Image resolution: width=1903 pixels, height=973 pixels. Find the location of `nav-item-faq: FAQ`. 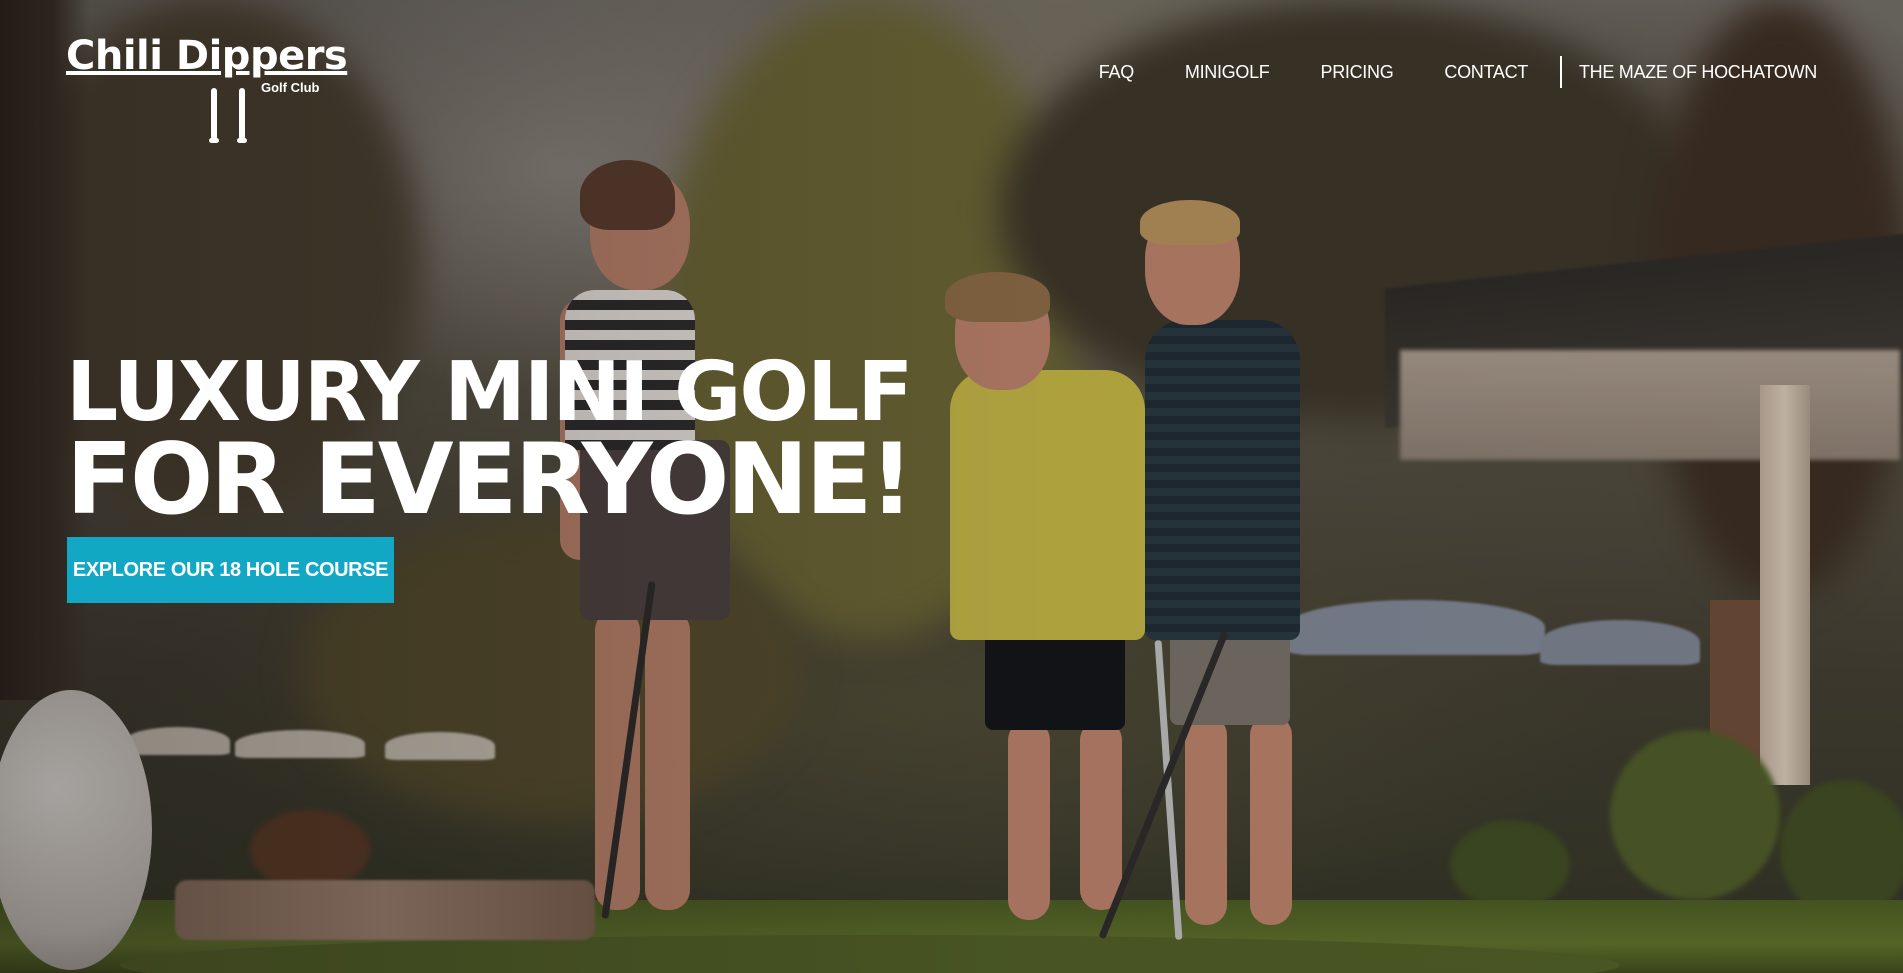

nav-item-faq: FAQ is located at coordinates (1116, 72).